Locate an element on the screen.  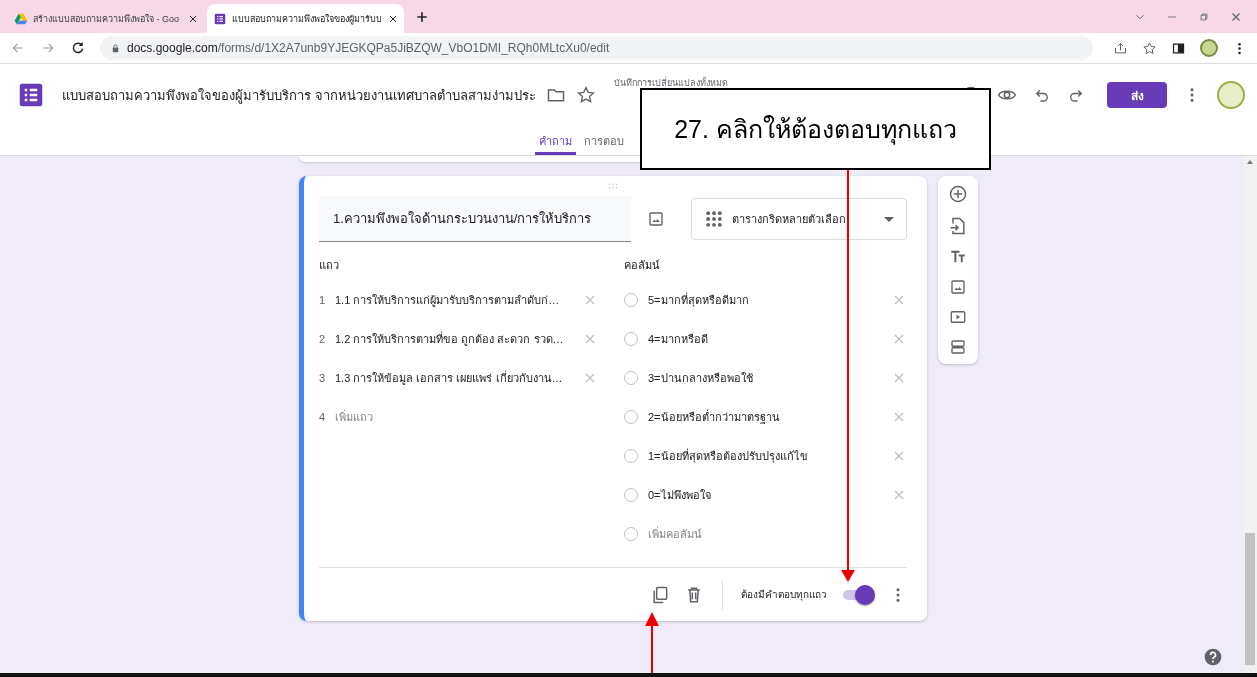
url-field: docs.google.com/forms/d/1X2A7unb9YJEGKQPa5JiBZQW_VbO1DMI_RQh0MLtcXu0/edit is located at coordinates (596, 48).